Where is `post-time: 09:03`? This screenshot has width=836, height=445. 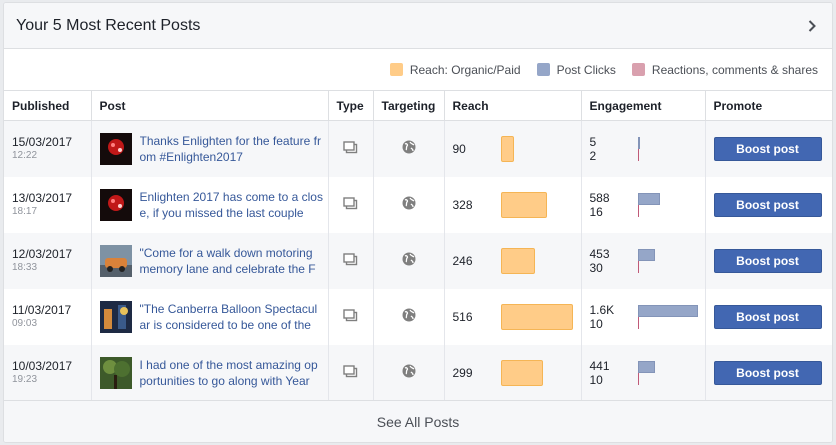 post-time: 09:03 is located at coordinates (25, 323).